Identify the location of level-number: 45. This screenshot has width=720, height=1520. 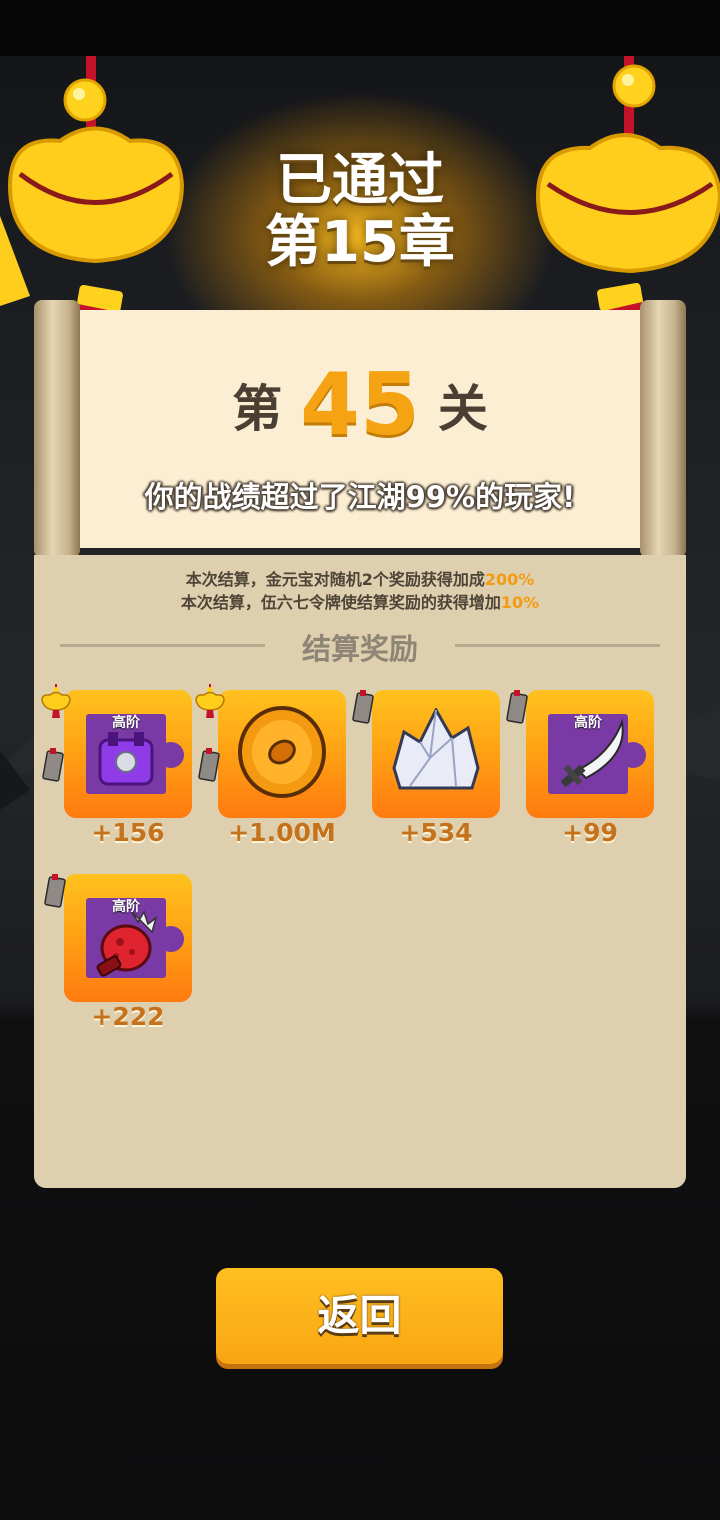
(360, 405).